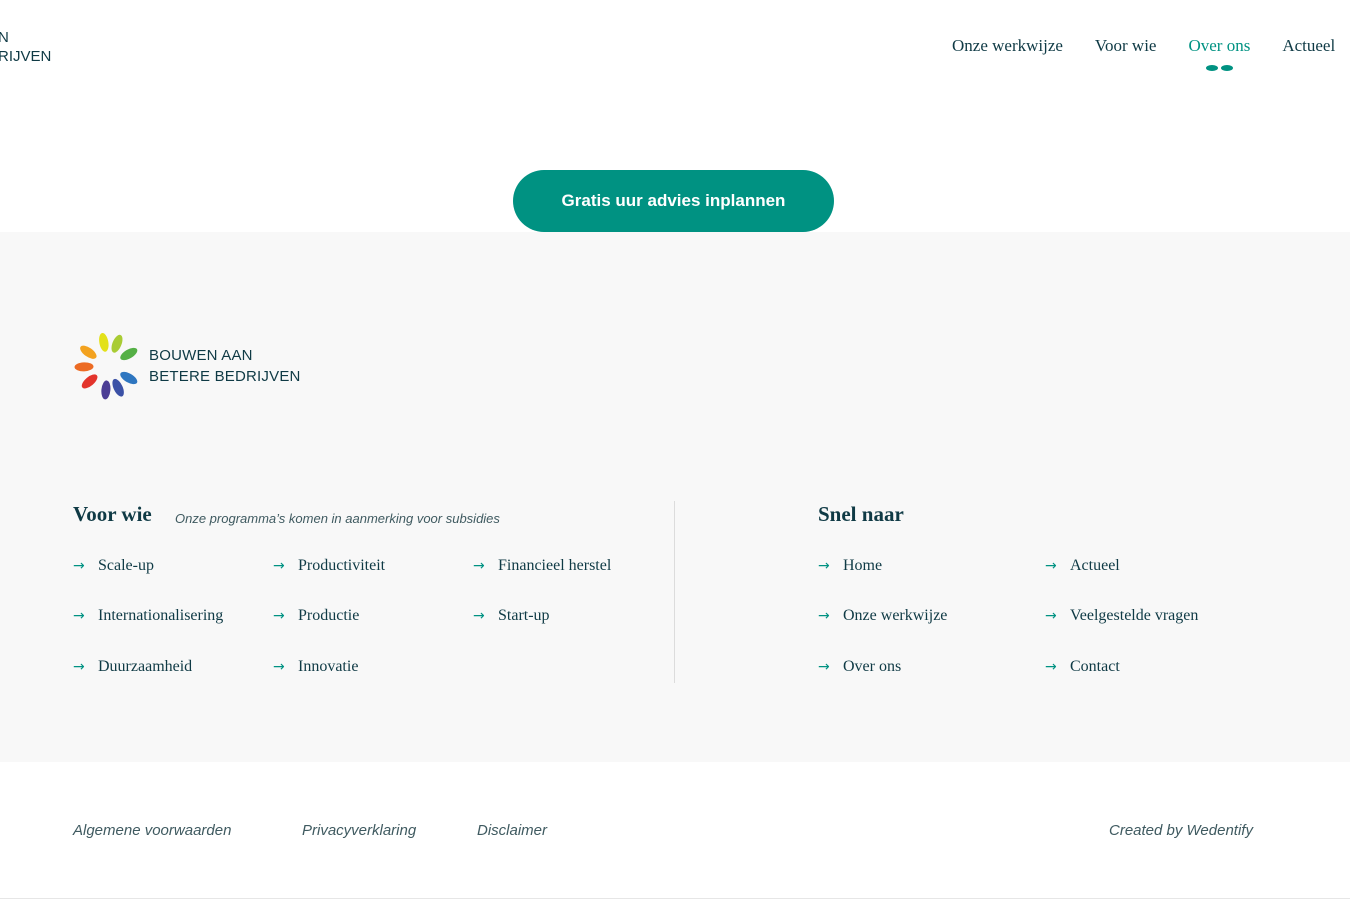 Image resolution: width=1350 pixels, height=900 pixels. I want to click on link-start-up: → Start-up, so click(511, 616).